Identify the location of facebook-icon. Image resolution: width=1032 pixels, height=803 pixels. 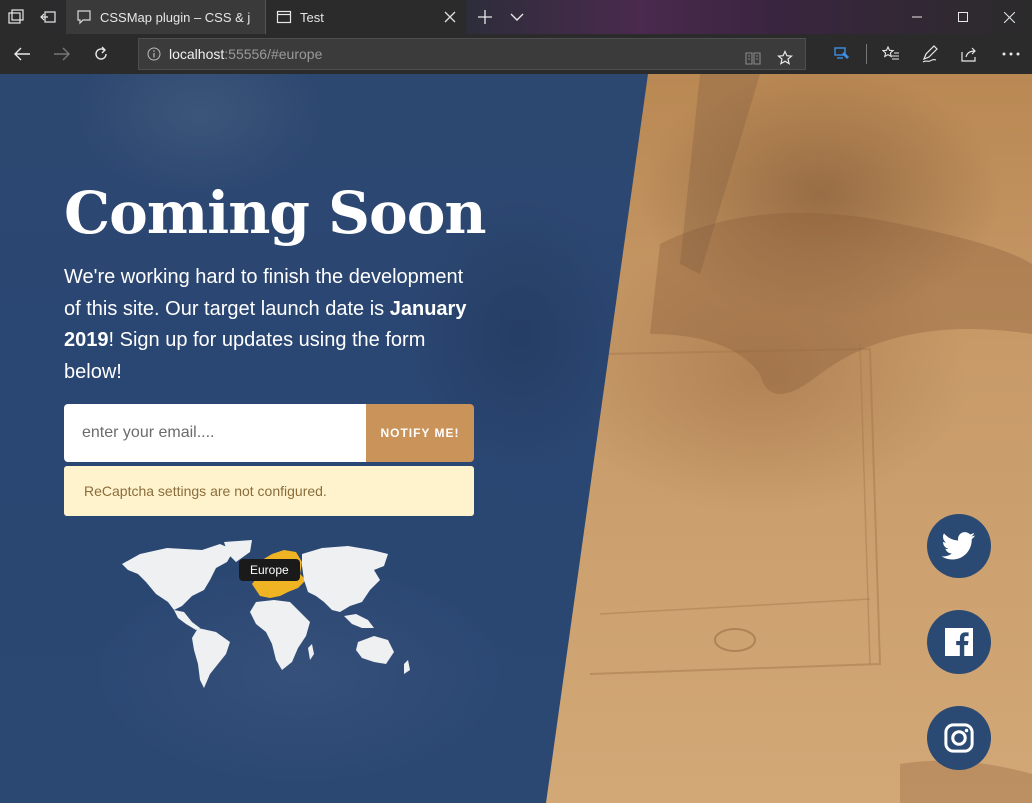
(959, 642).